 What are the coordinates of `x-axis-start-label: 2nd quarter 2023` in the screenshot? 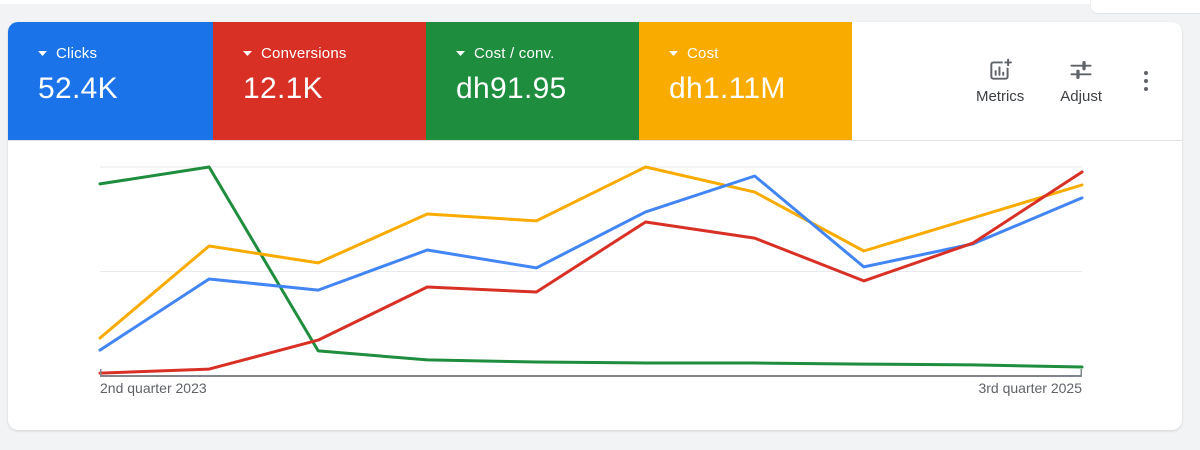 It's located at (153, 388).